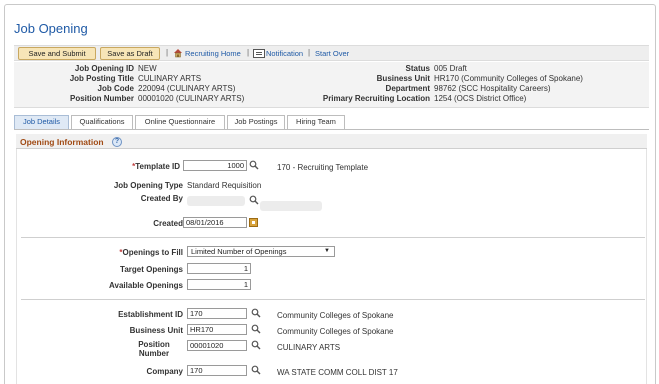  I want to click on business-unit-description: Community Colleges of Spokane, so click(335, 331).